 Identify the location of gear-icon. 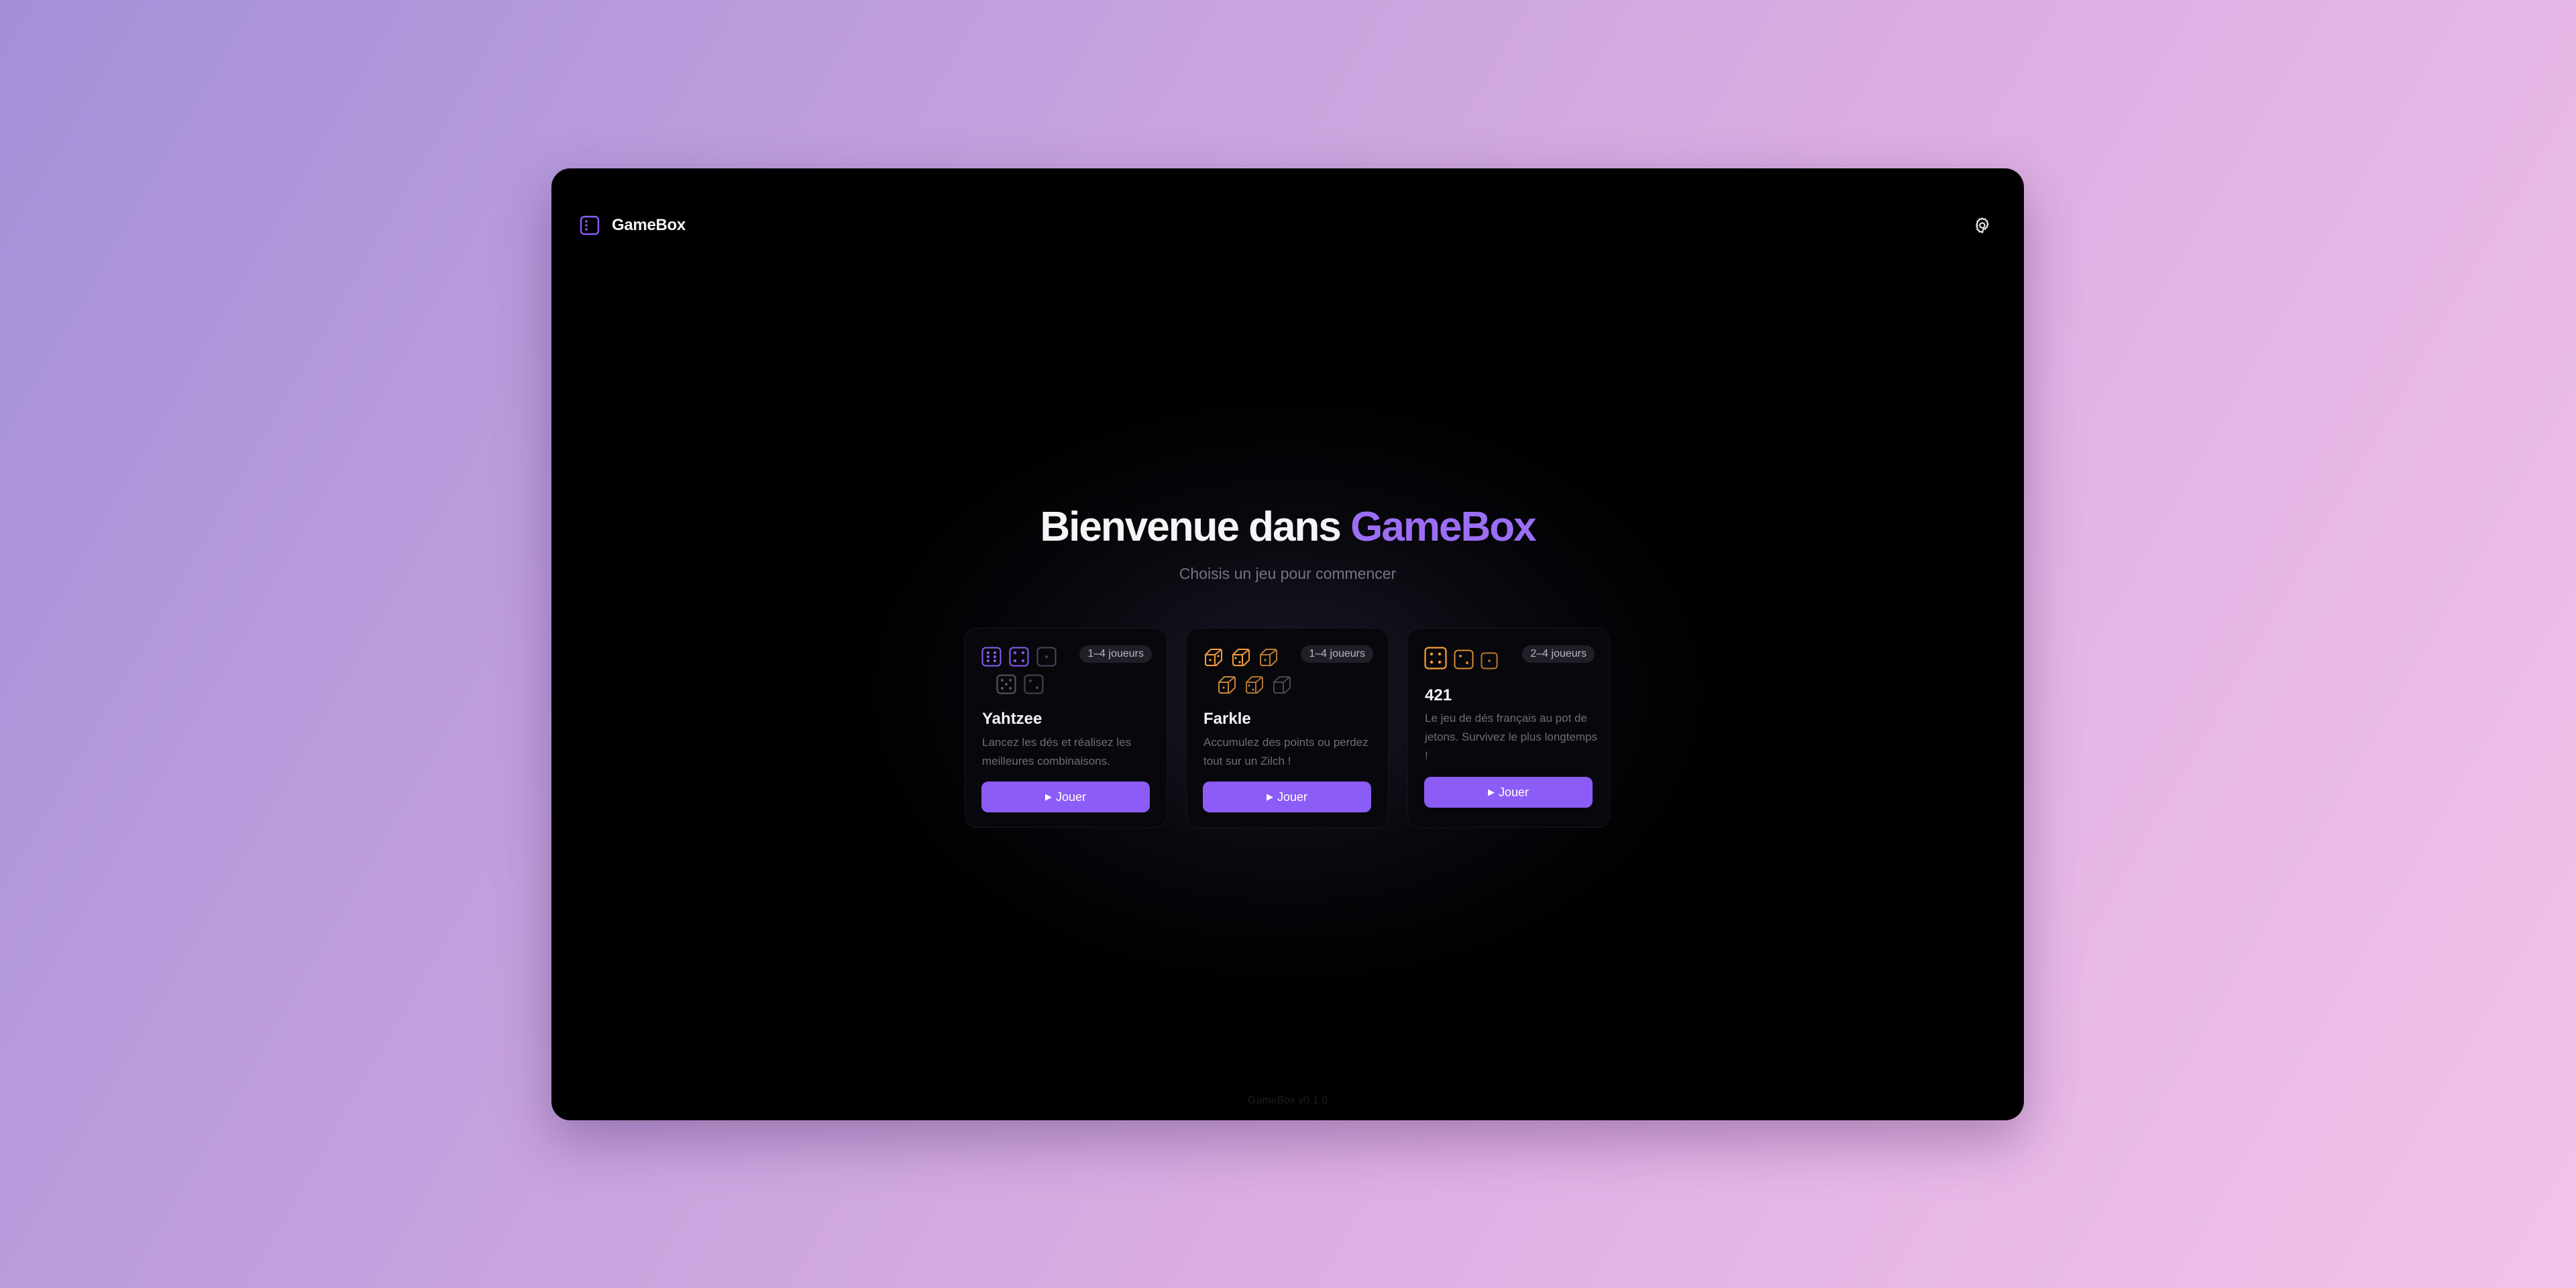
(1982, 225).